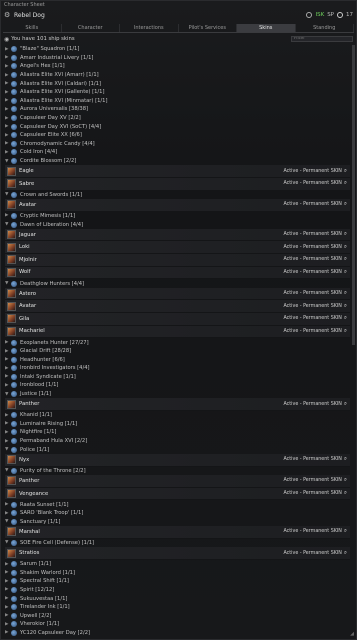  Describe the element at coordinates (177, 432) in the screenshot. I see `skin-group: ▶ Nightfire [1/1]` at that location.